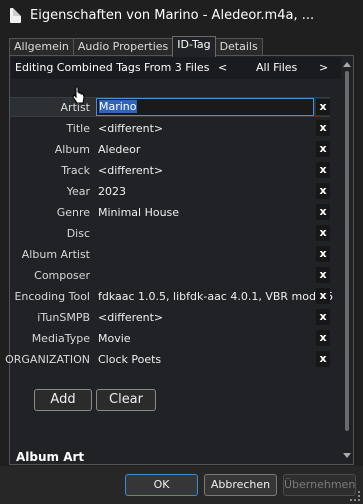  What do you see at coordinates (175, 192) in the screenshot?
I see `tag-row-year: Year 2023 x` at bounding box center [175, 192].